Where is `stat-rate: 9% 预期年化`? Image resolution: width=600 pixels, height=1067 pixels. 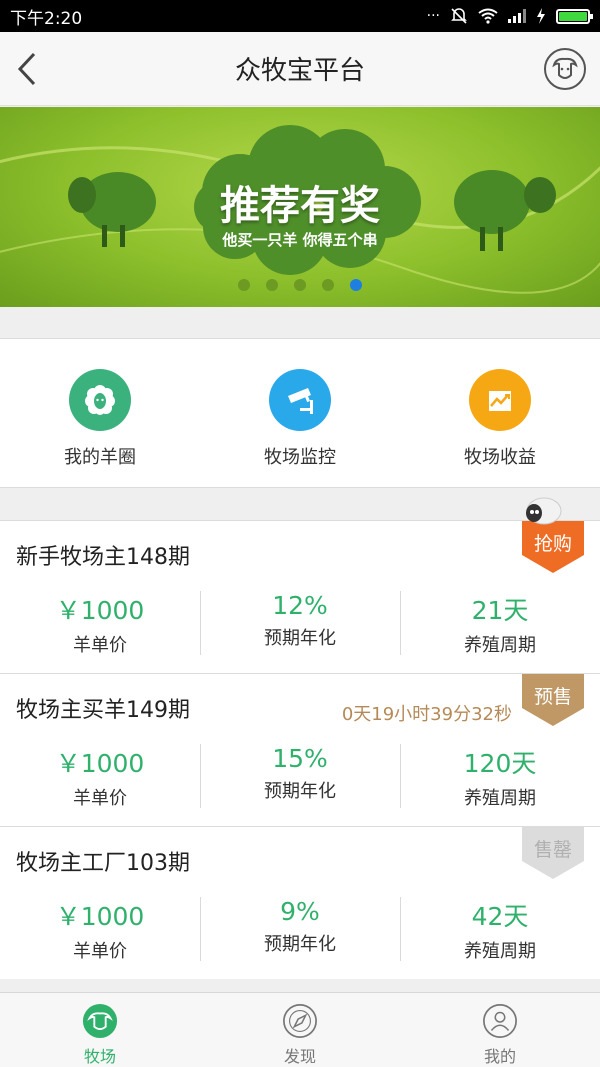
stat-rate: 9% 预期年化 is located at coordinates (300, 933).